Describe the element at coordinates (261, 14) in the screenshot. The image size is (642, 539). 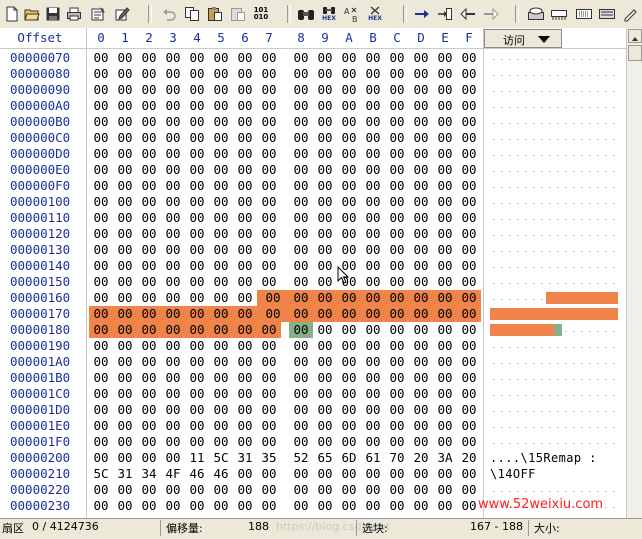
I see `binary-button: 101 010` at that location.